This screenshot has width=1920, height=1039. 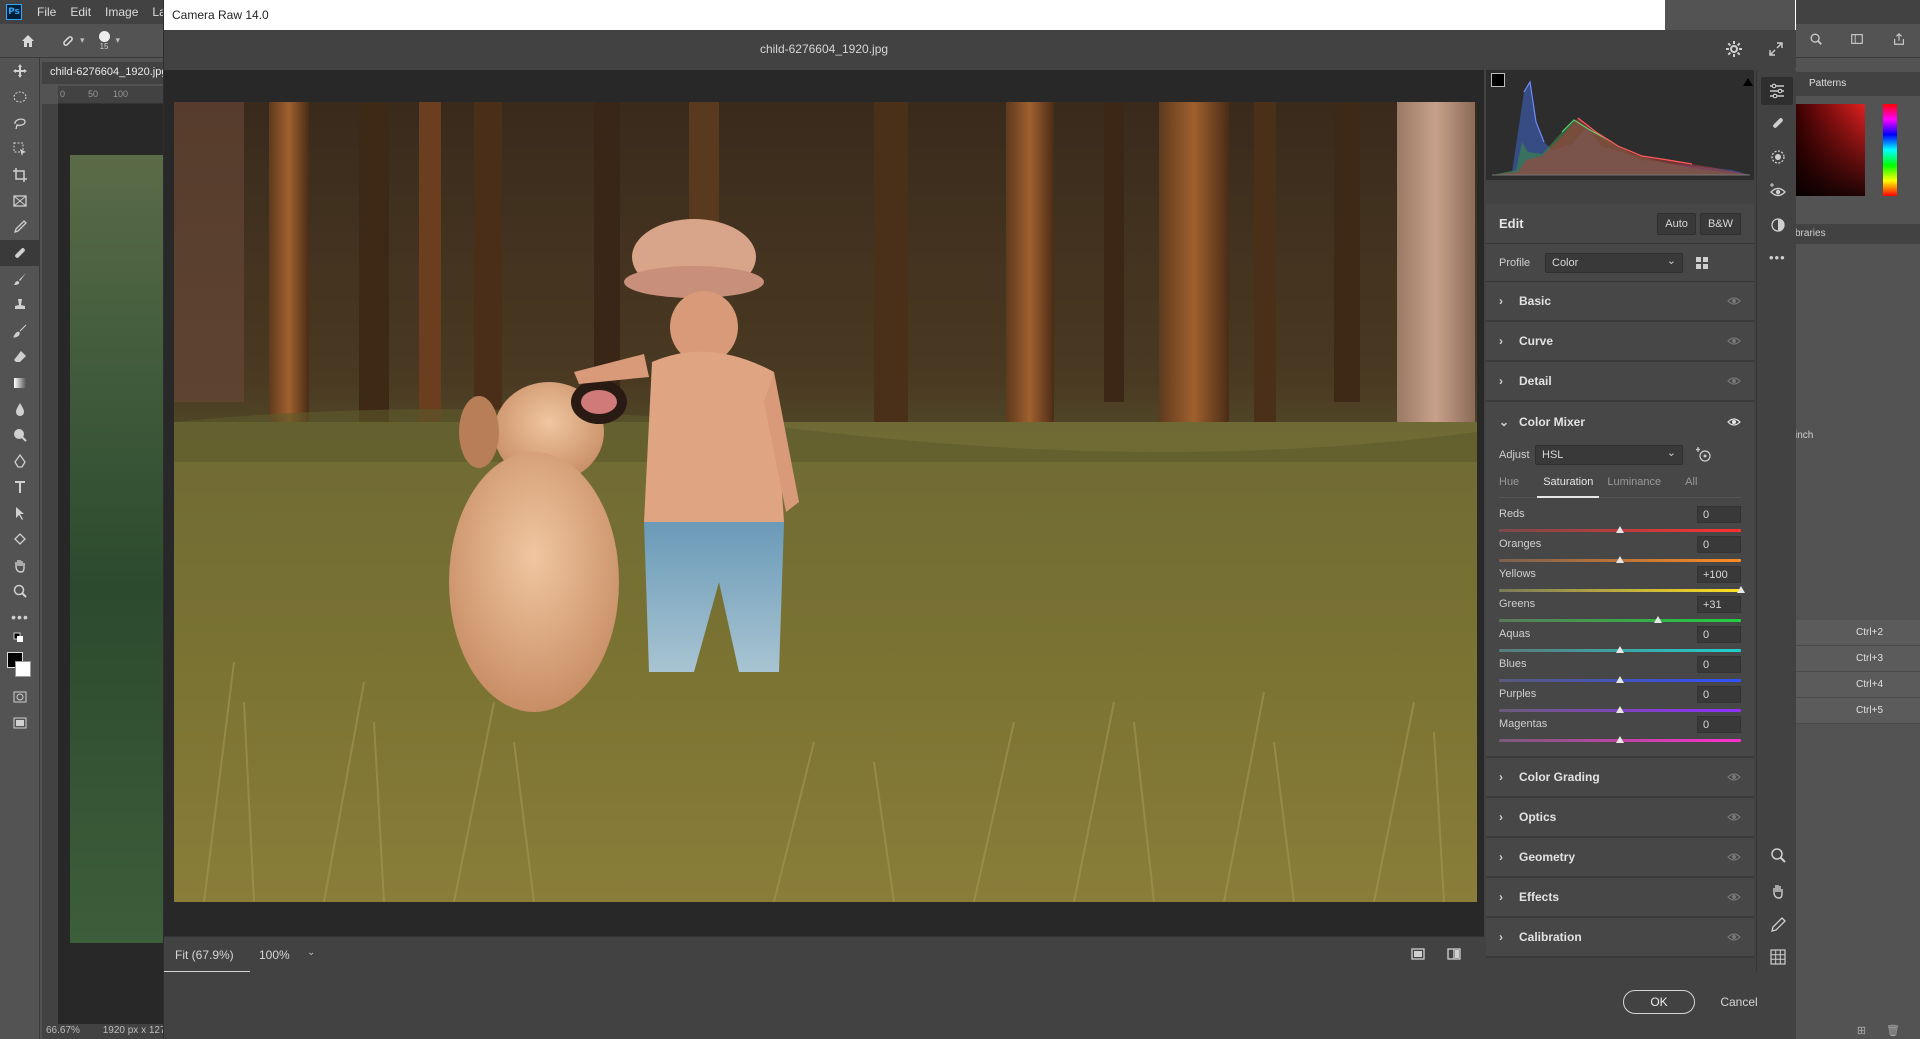 I want to click on slider-value-input: +100, so click(x=1719, y=574).